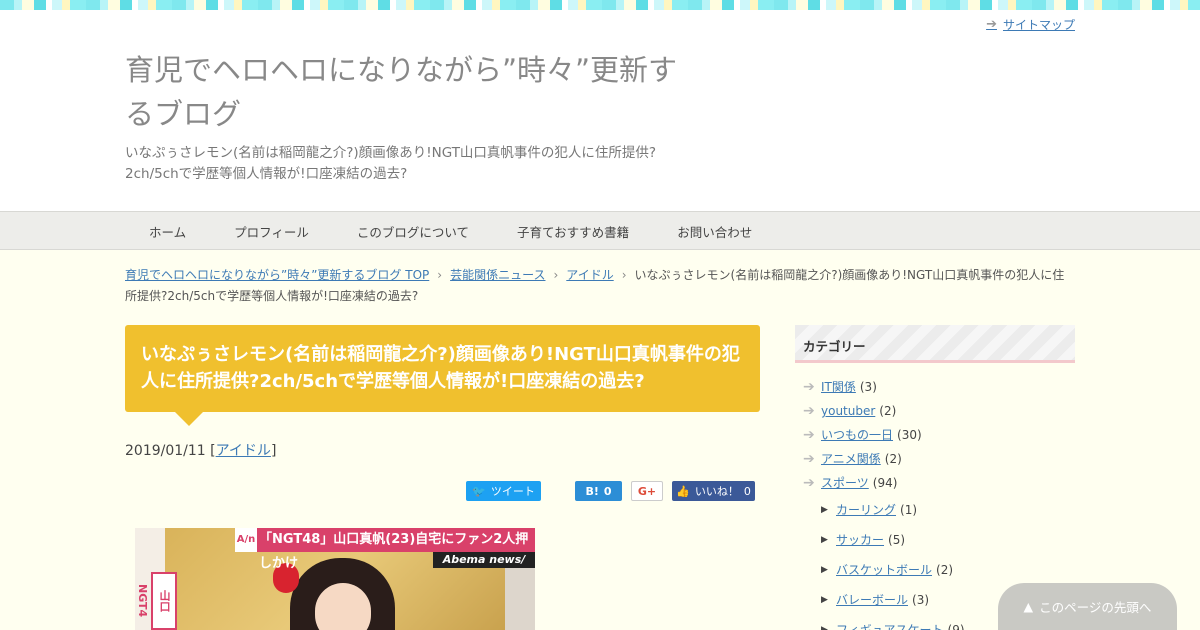 This screenshot has width=1200, height=630. What do you see at coordinates (156, 601) in the screenshot?
I see `thumbnail-name-label: 山口 NGT4` at bounding box center [156, 601].